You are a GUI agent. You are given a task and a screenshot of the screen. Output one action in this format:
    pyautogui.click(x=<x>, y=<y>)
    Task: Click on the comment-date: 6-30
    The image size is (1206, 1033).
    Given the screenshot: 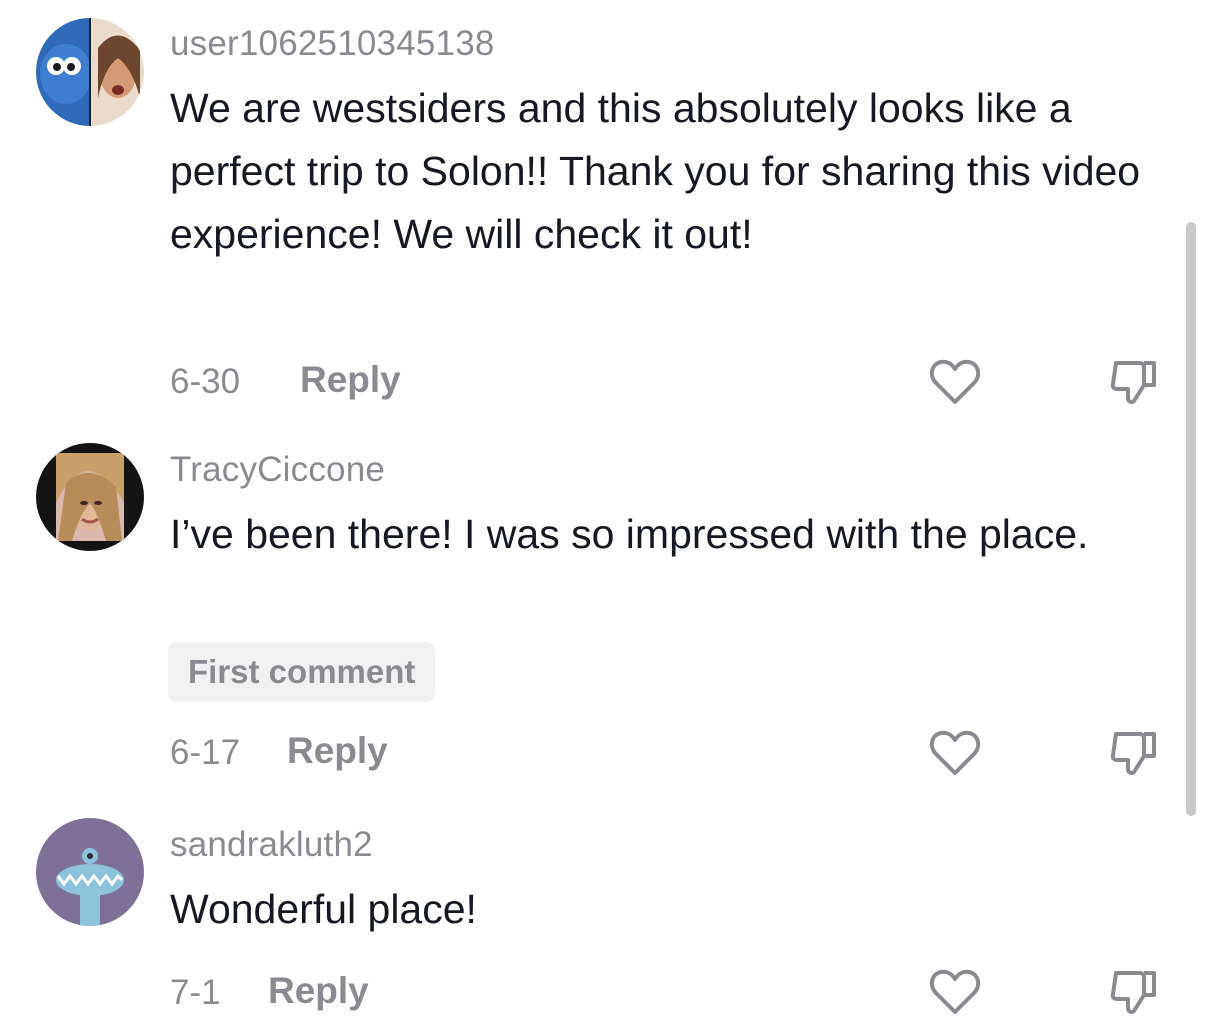 What is the action you would take?
    pyautogui.click(x=205, y=381)
    